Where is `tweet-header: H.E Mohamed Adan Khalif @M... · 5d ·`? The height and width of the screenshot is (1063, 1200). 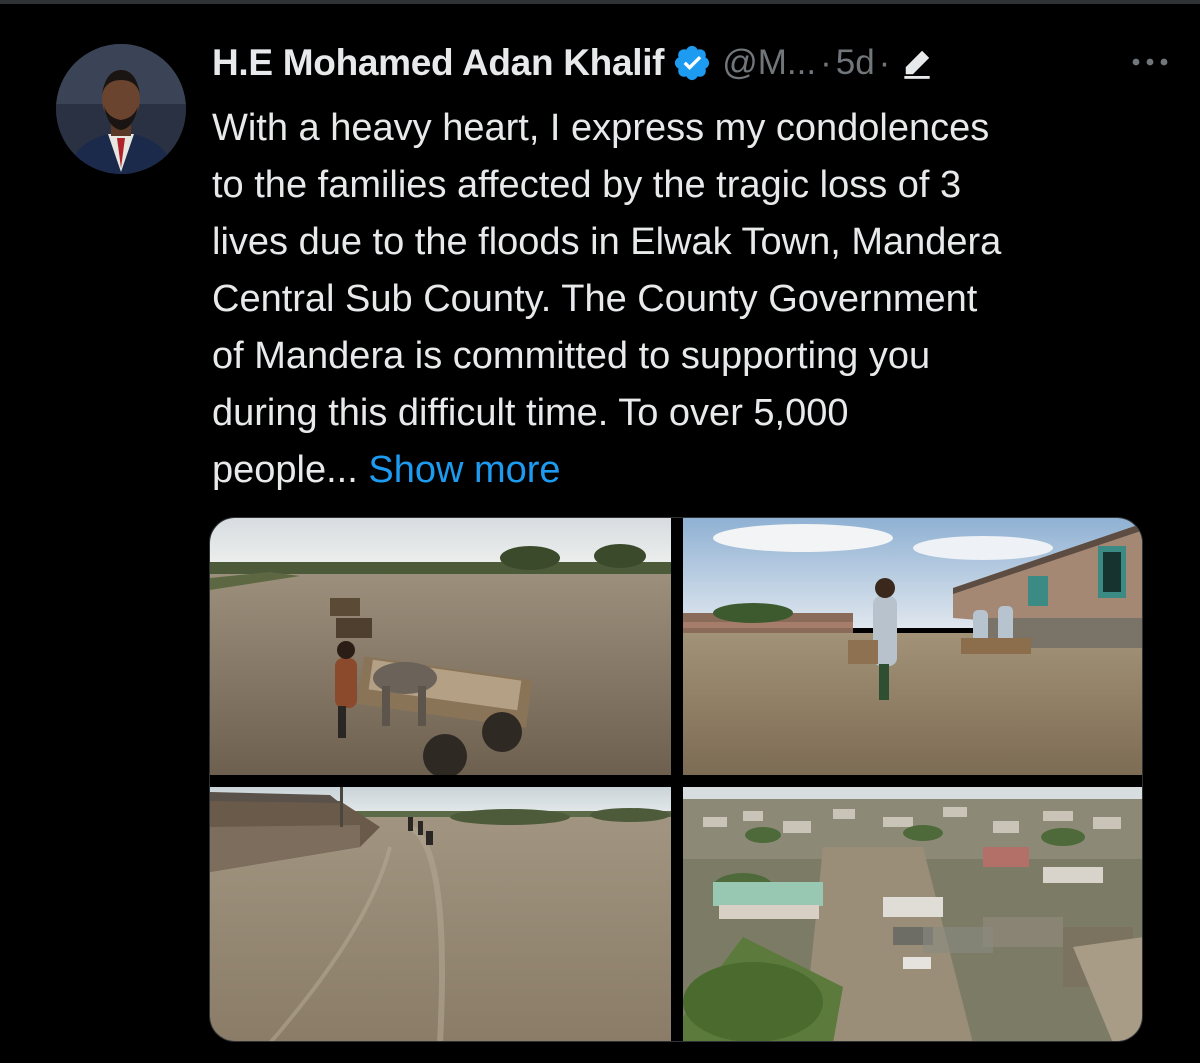 tweet-header: H.E Mohamed Adan Khalif @M... · 5d · is located at coordinates (692, 63).